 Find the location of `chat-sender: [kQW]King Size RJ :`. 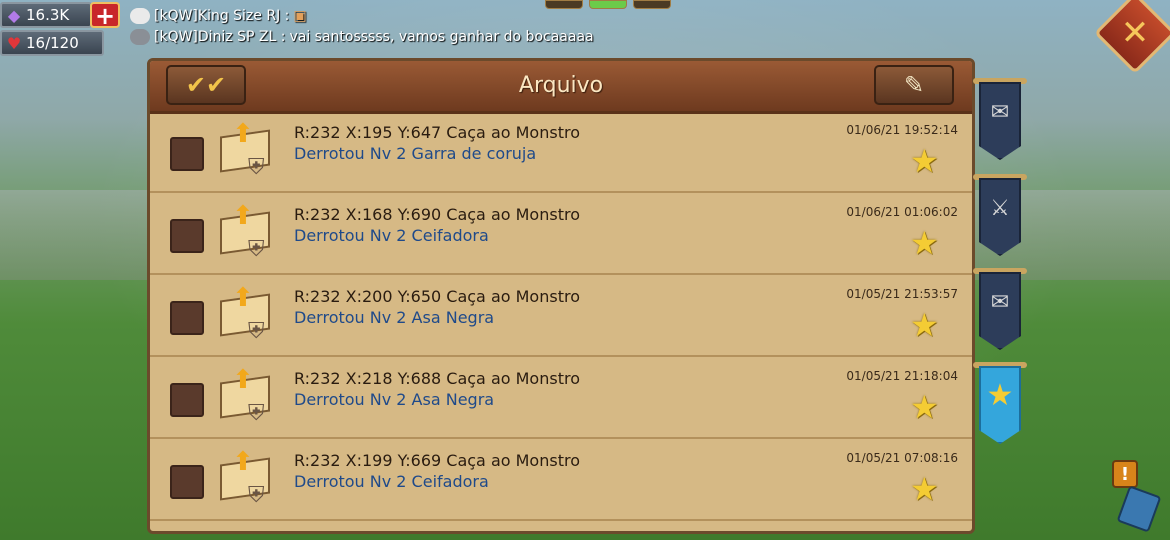

chat-sender: [kQW]King Size RJ : is located at coordinates (222, 16).